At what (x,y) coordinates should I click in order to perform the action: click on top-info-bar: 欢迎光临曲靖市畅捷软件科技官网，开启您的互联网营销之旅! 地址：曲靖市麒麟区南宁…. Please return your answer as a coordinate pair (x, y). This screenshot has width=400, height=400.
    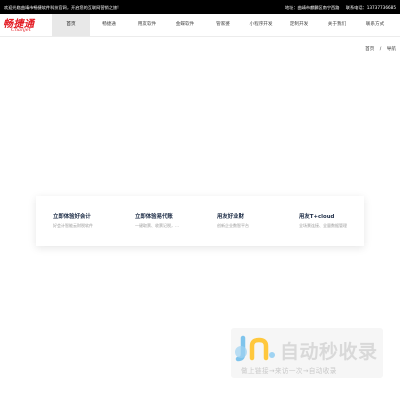
    Looking at the image, I should click on (200, 7).